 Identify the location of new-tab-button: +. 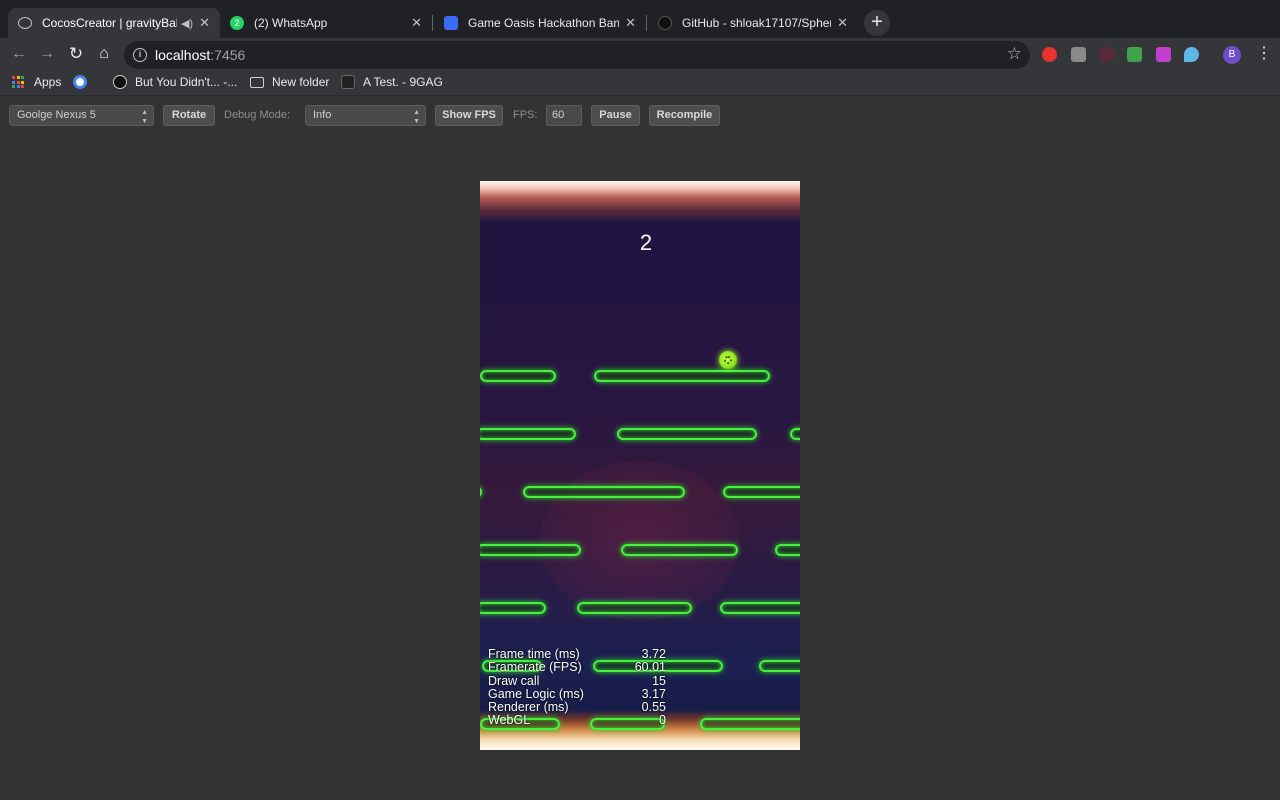
(877, 23).